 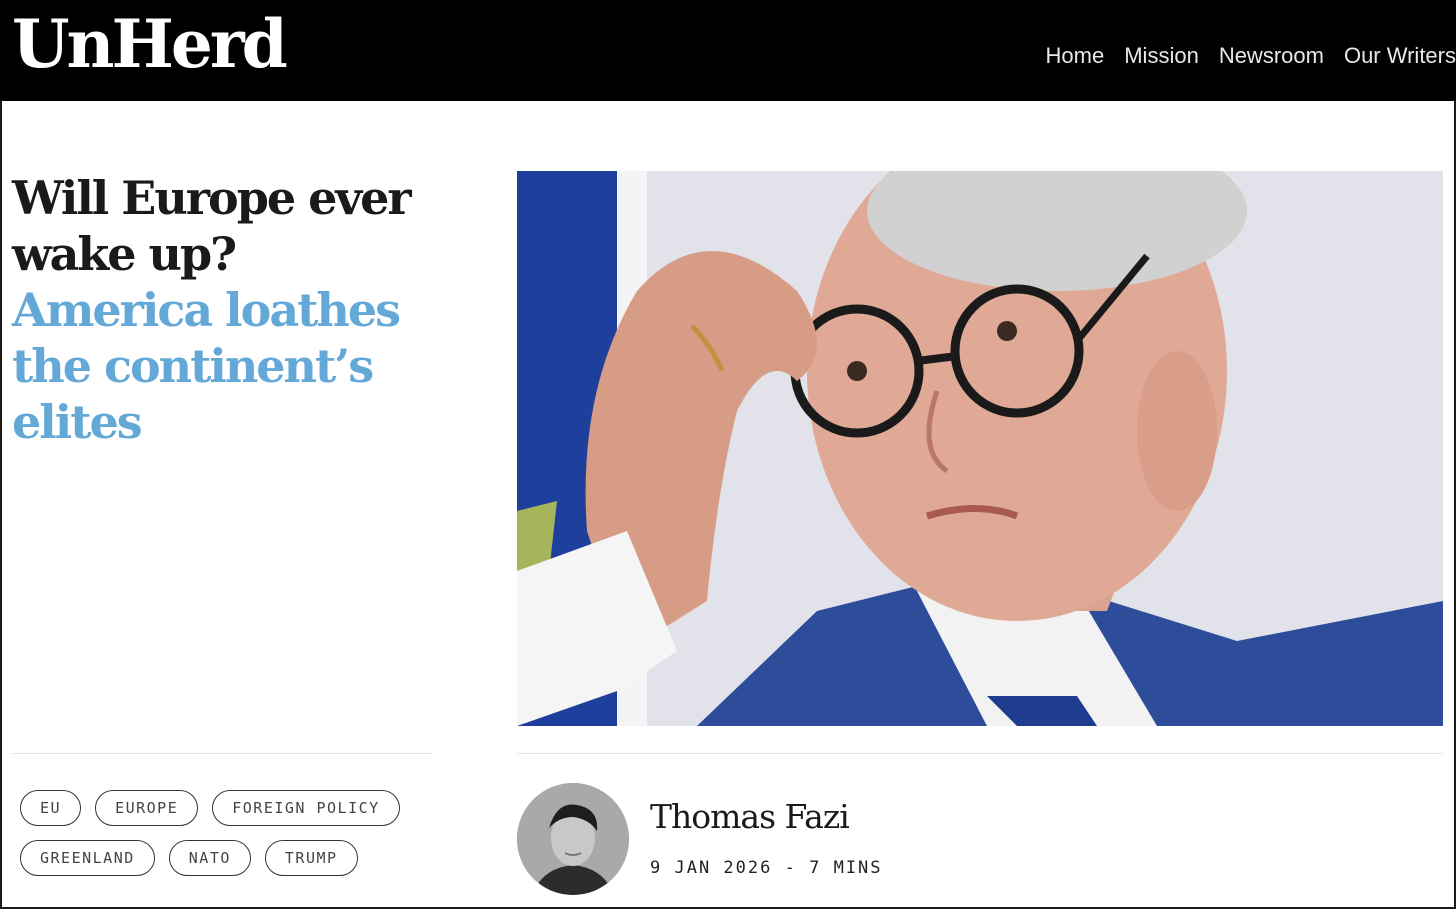 I want to click on publish-date: 9 JAN 2026, so click(x=711, y=868).